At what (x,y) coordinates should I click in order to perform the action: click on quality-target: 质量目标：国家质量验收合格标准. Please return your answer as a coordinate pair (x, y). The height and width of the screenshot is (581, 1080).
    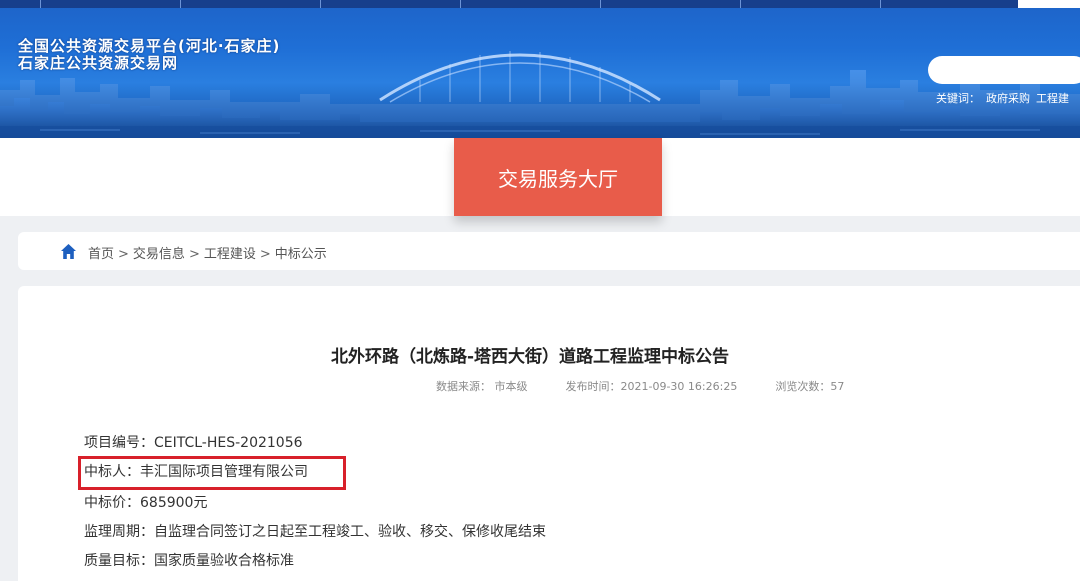
    Looking at the image, I should click on (189, 561).